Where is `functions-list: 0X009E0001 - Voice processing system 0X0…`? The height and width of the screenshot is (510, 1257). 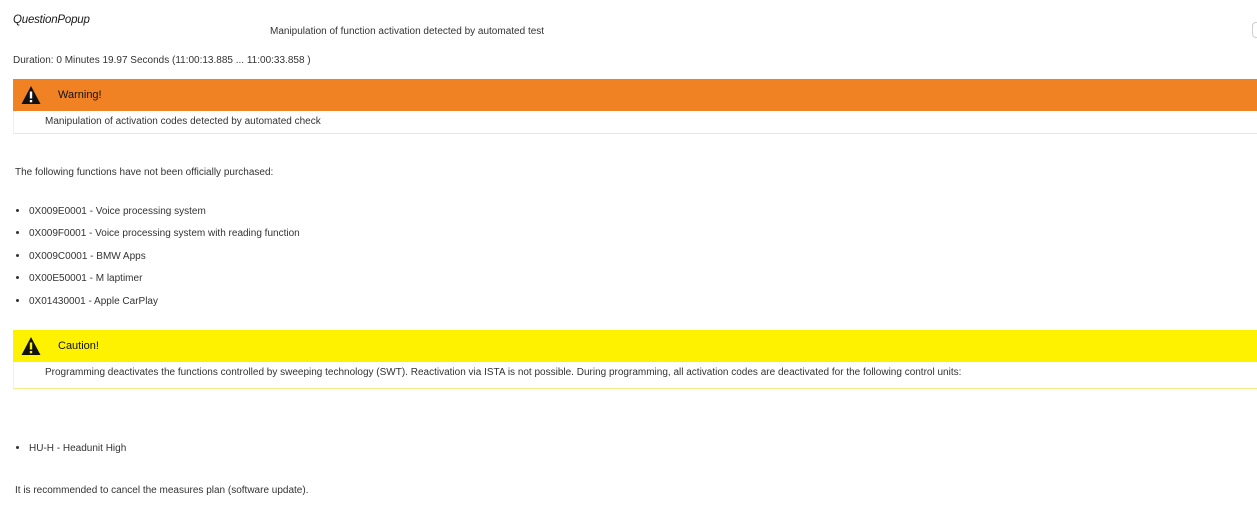 functions-list: 0X009E0001 - Voice processing system 0X0… is located at coordinates (157, 262).